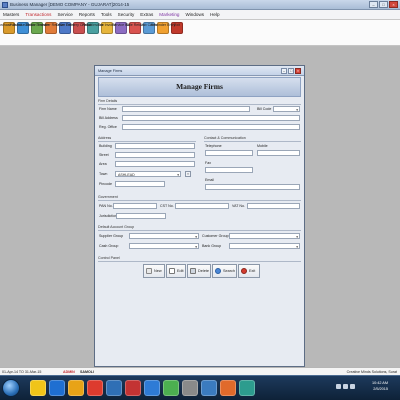 The image size is (400, 400). Describe the element at coordinates (291, 71) in the screenshot. I see `window-maximize-button: □` at that location.